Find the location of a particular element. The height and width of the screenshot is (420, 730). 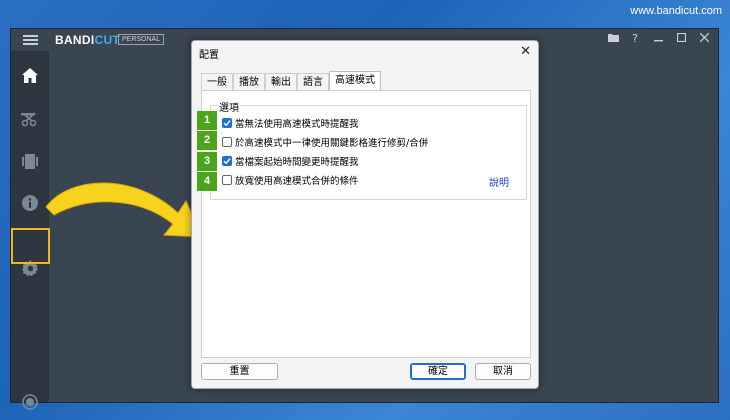

help-icon: ? is located at coordinates (635, 39).